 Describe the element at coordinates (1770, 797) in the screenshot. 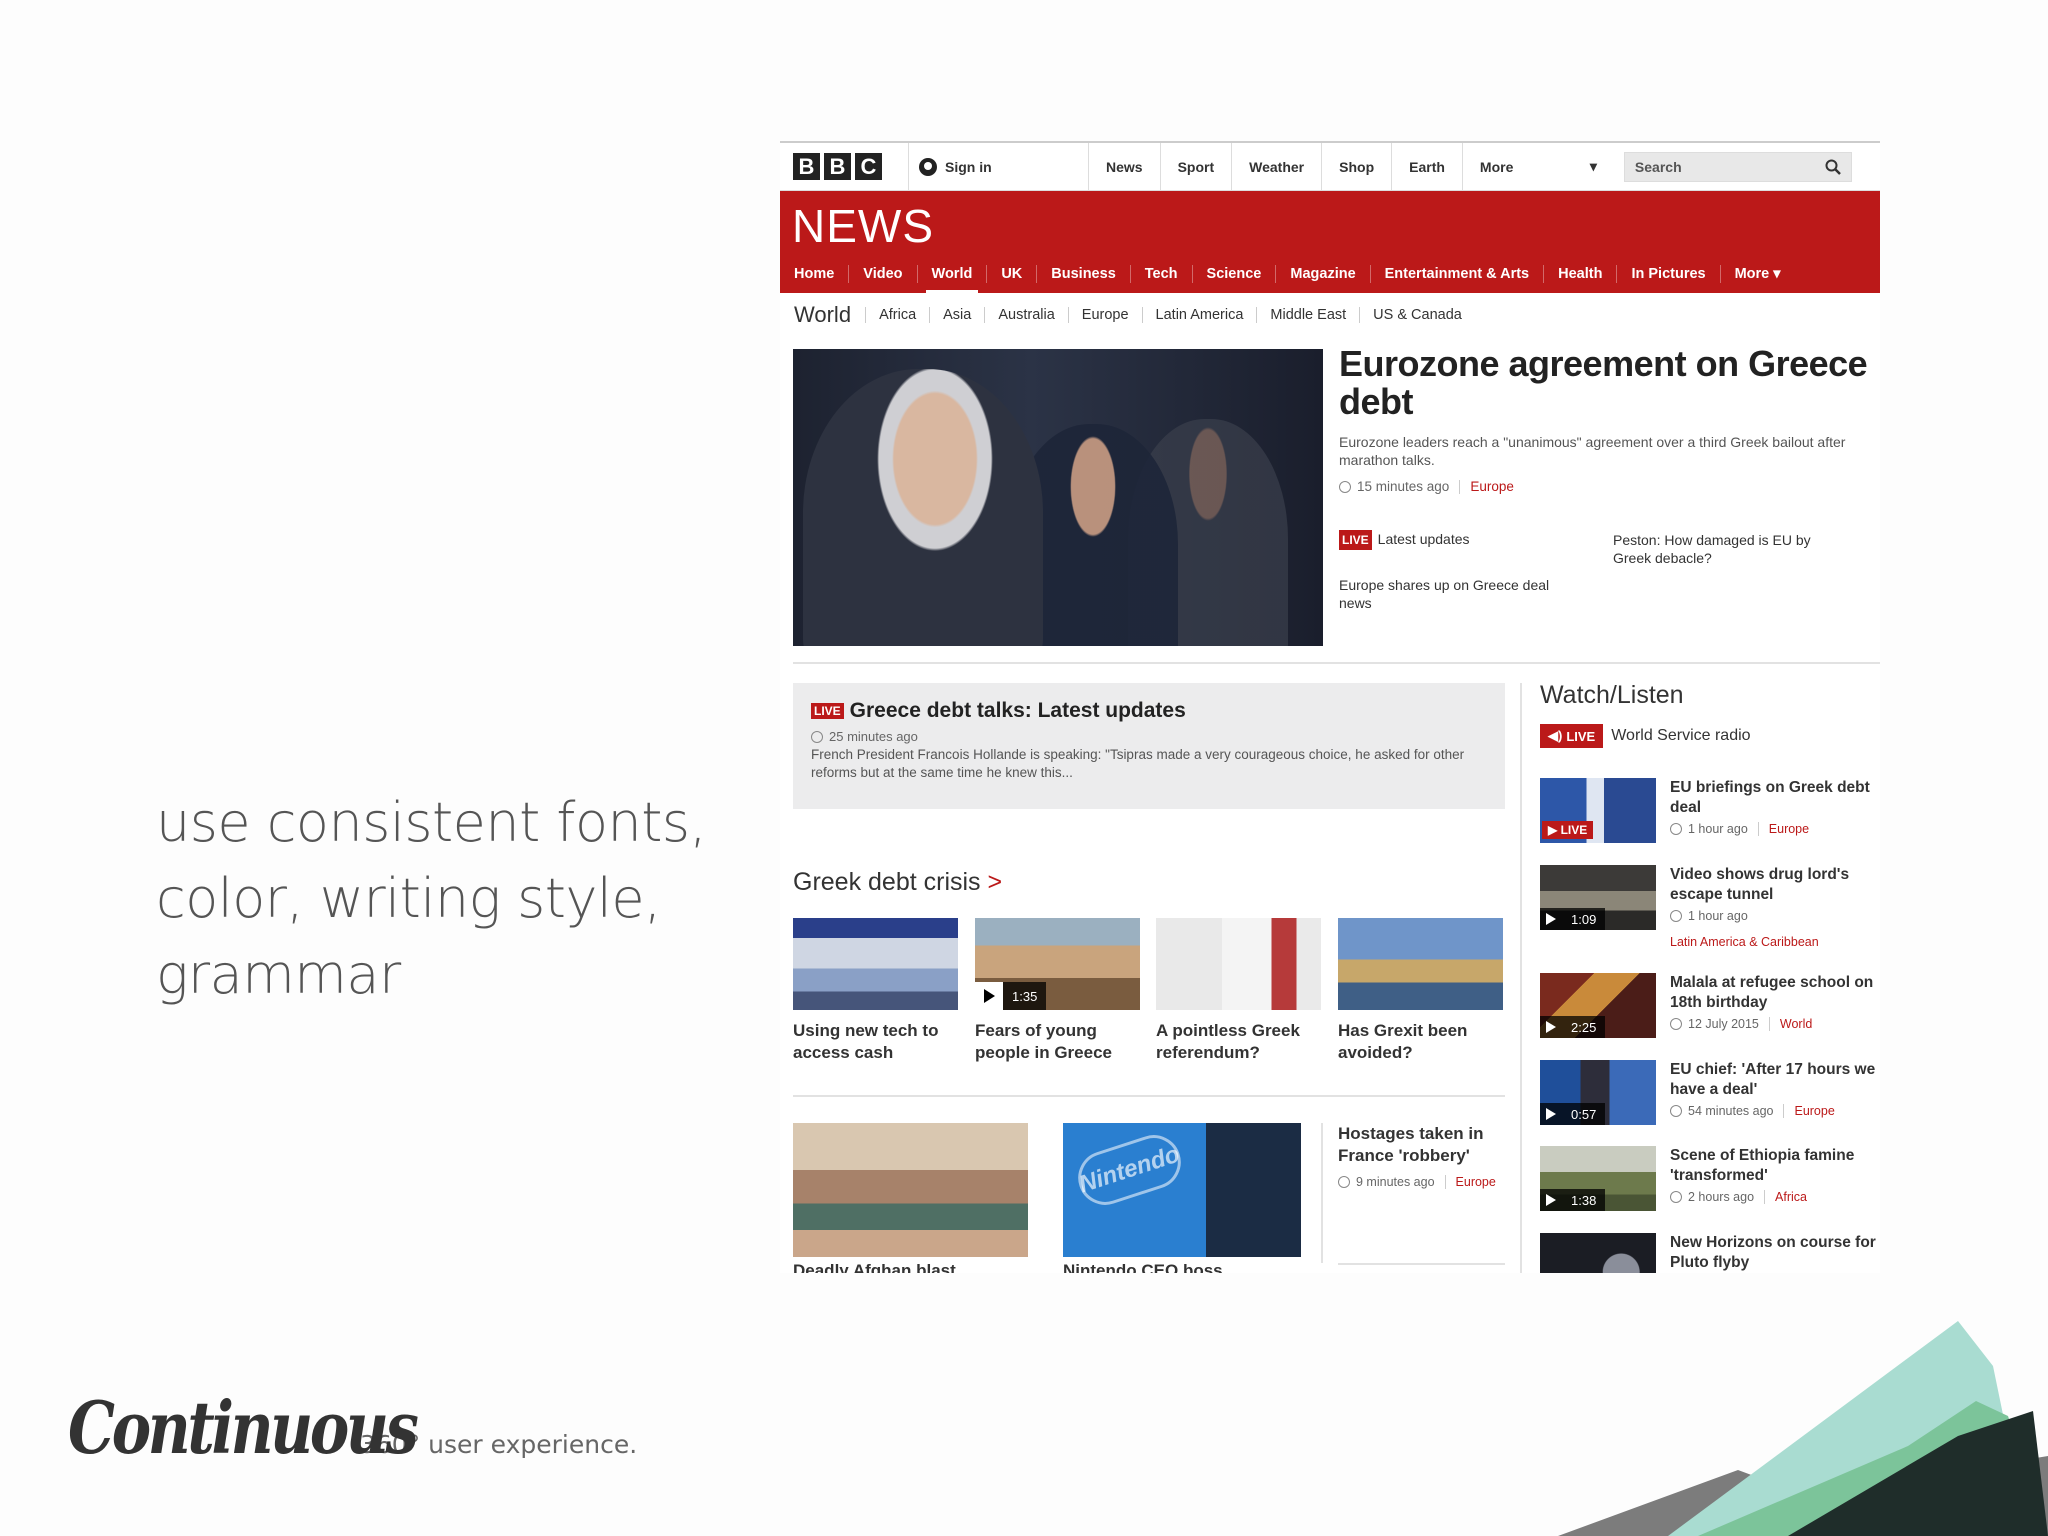

I see `watch-caption: EU briefings on Greek debt deal` at that location.